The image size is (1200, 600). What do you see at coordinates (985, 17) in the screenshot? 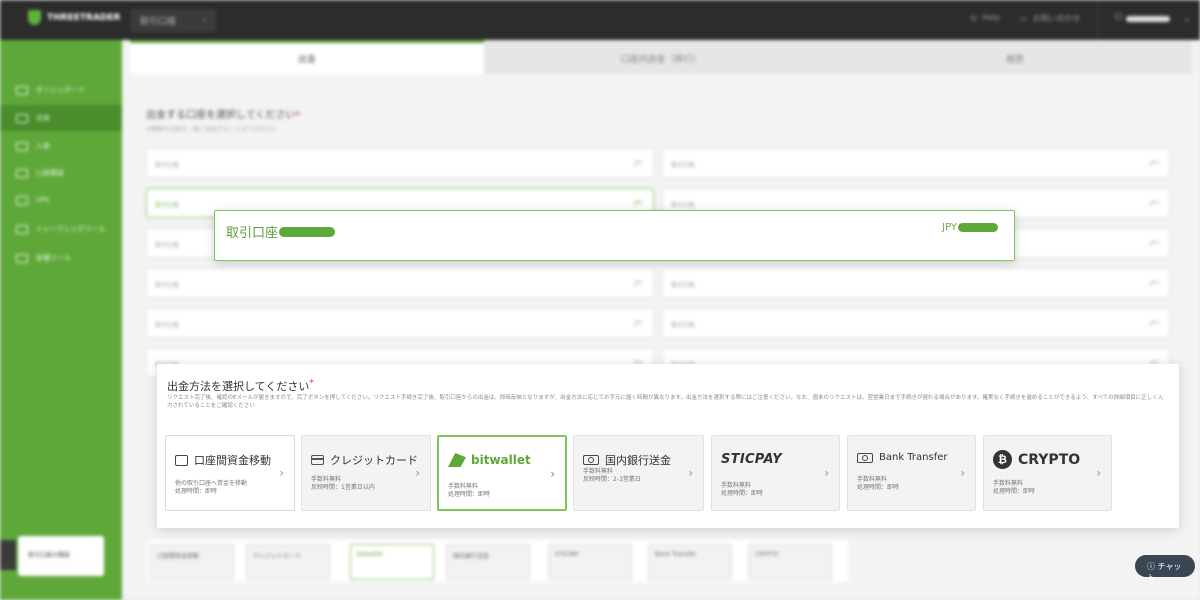
I see `help-link: ◎ Help` at bounding box center [985, 17].